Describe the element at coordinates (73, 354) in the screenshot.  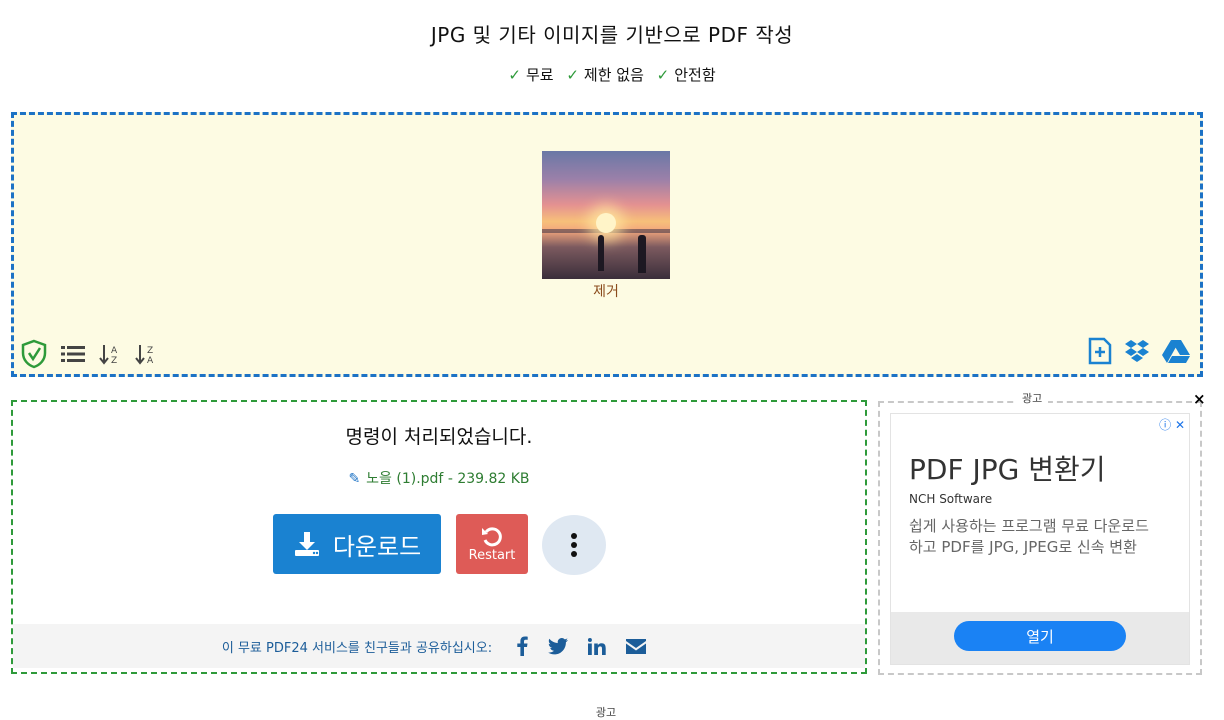
I see `list-icon` at that location.